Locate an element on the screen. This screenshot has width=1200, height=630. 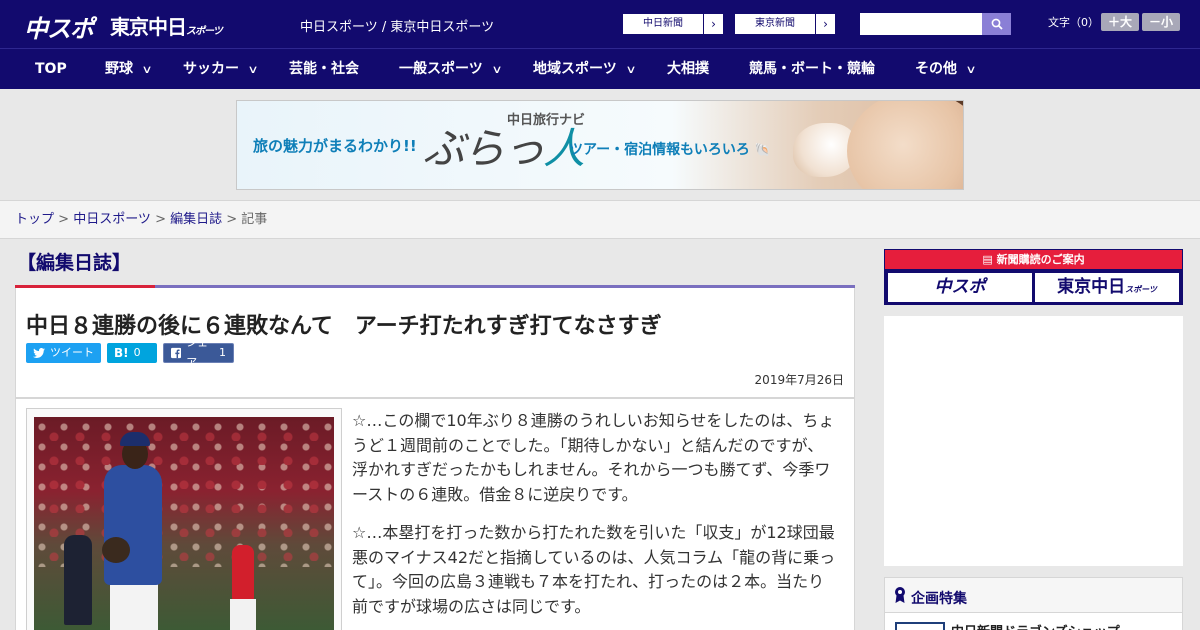
nav-baseball: 野球 ∨ is located at coordinates (129, 69).